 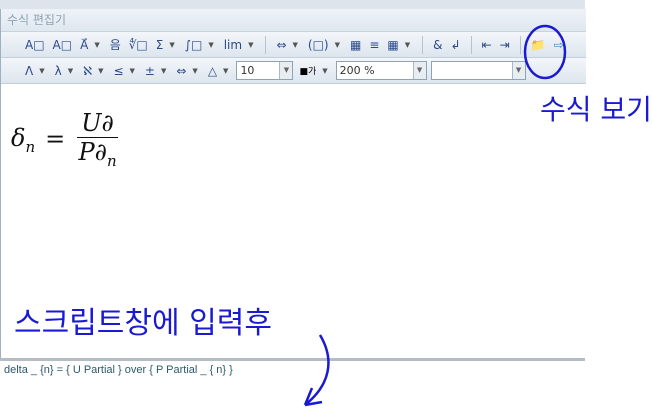 What do you see at coordinates (596, 109) in the screenshot?
I see `view-formula-annotation: 수식 보기` at bounding box center [596, 109].